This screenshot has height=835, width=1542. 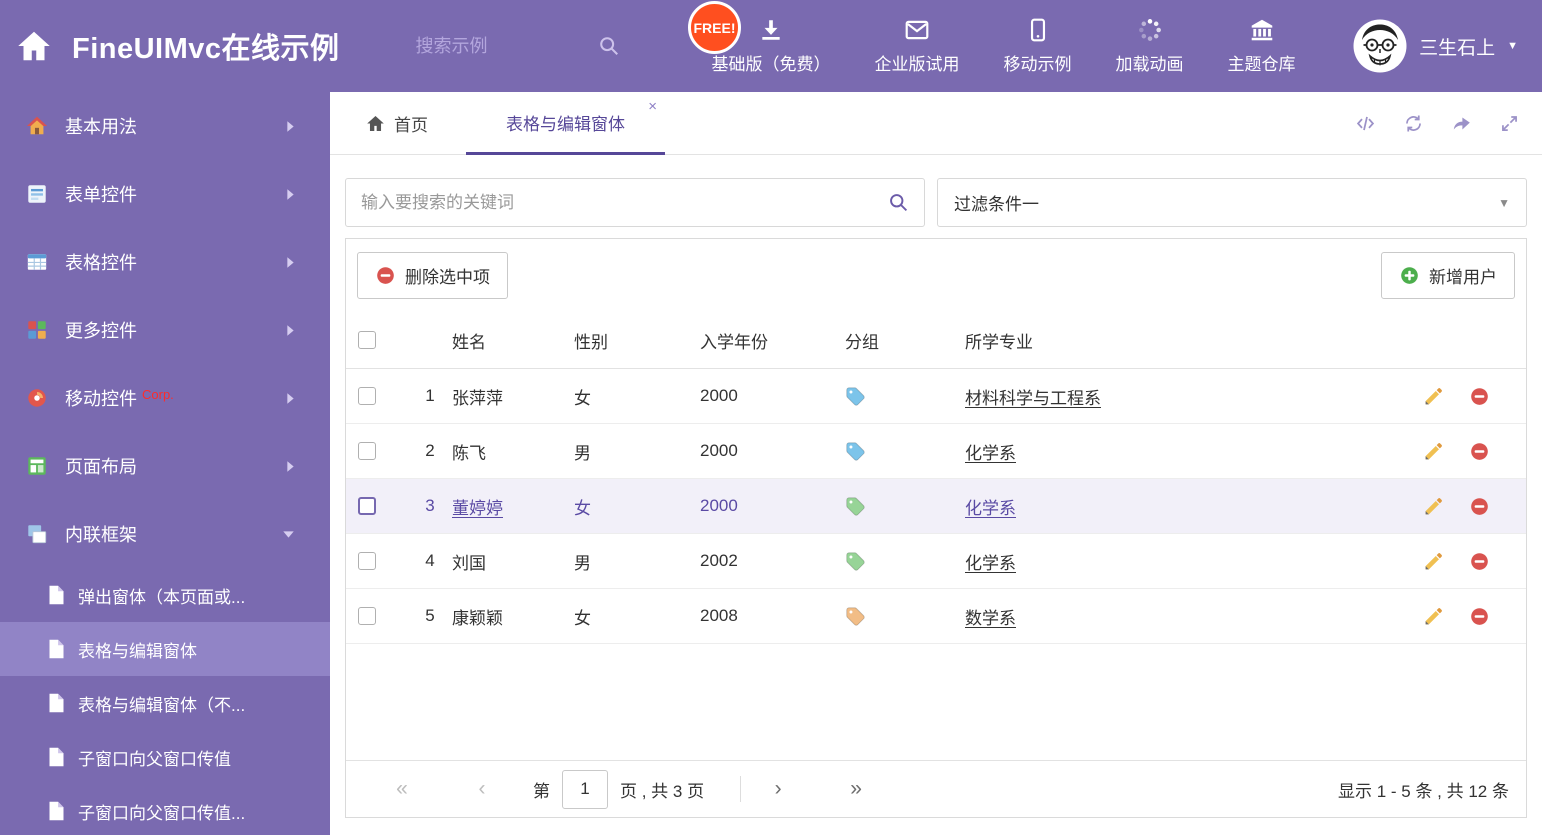 What do you see at coordinates (469, 453) in the screenshot?
I see `row-name: 陈飞` at bounding box center [469, 453].